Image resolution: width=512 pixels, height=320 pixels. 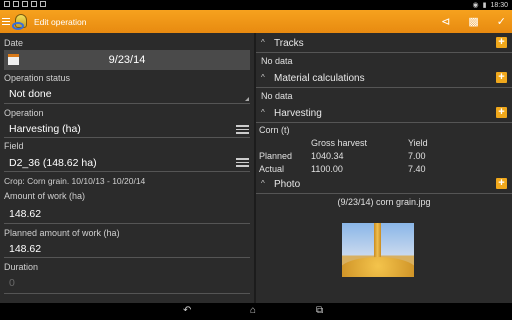 I want to click on section-harvesting: ^ Harvesting +, so click(x=384, y=113).